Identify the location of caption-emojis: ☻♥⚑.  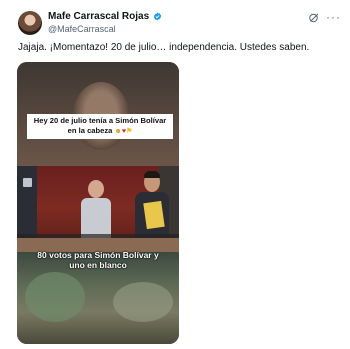
(124, 131).